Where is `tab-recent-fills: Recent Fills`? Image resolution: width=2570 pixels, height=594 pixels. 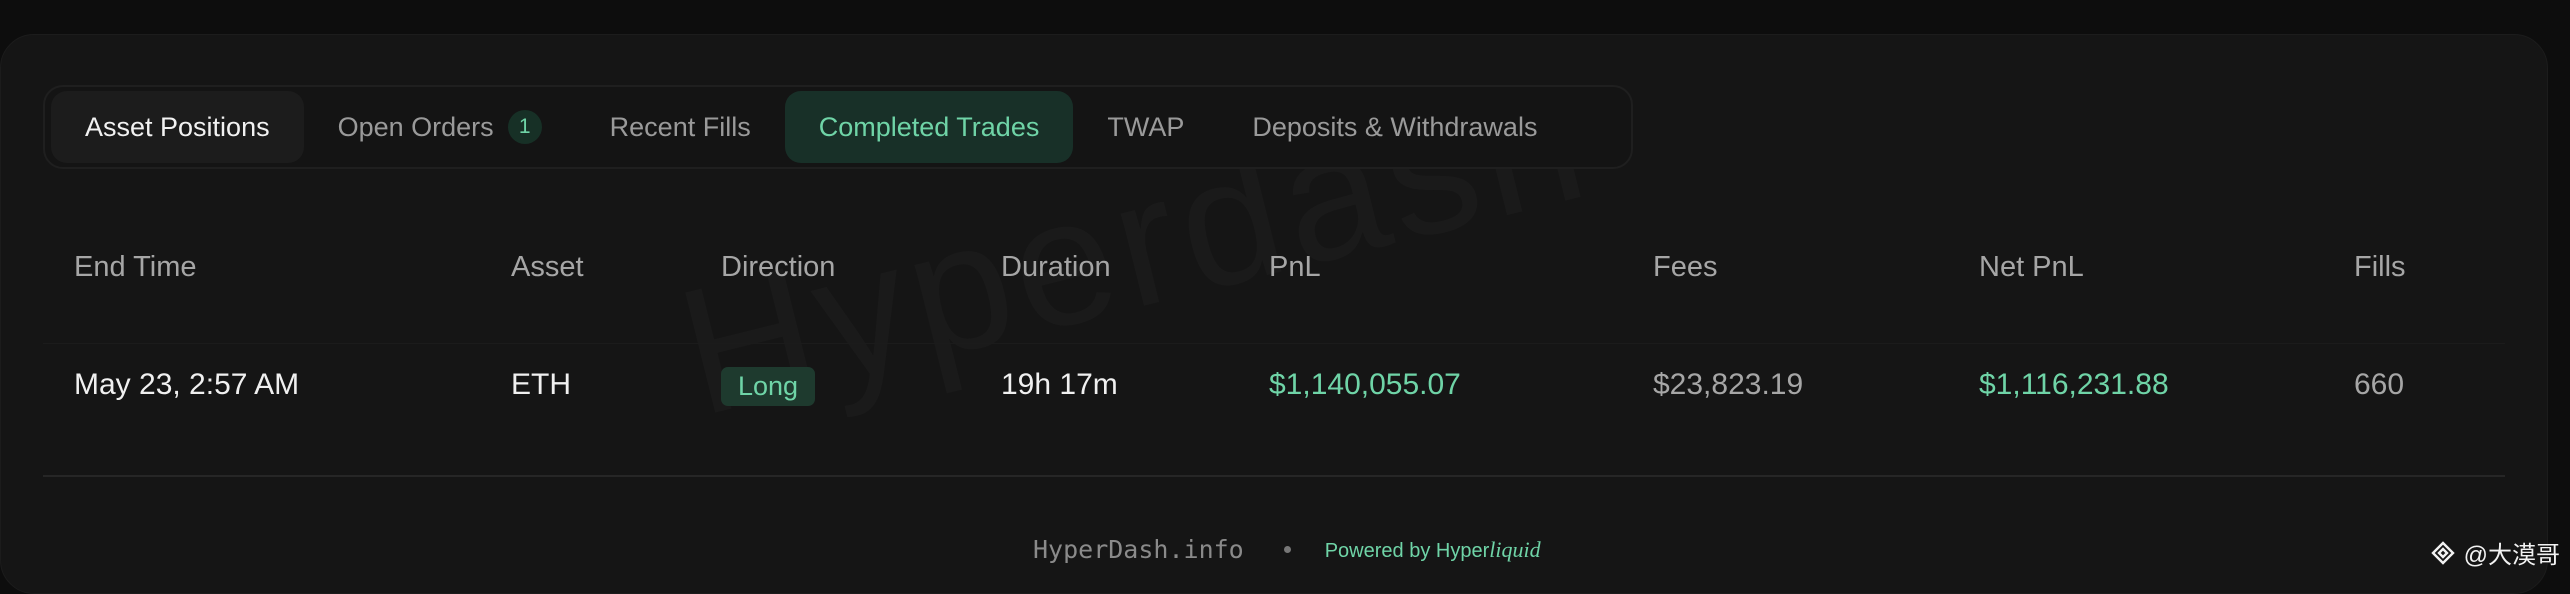
tab-recent-fills: Recent Fills is located at coordinates (680, 127).